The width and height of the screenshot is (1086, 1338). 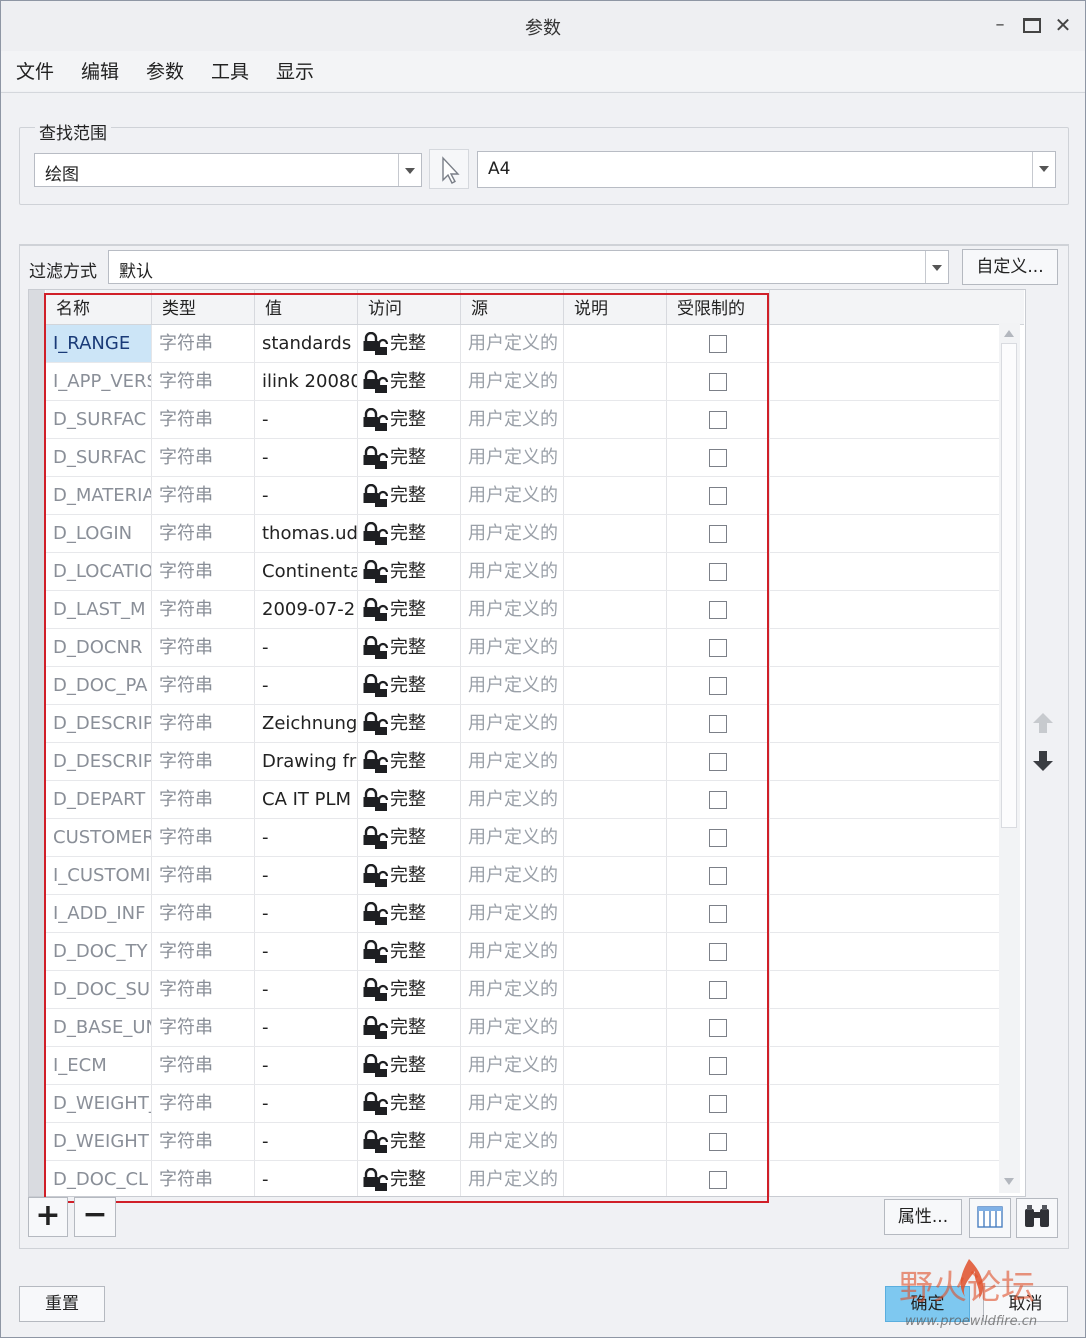 What do you see at coordinates (228, 170) in the screenshot?
I see `scope-dropdown: 绘图` at bounding box center [228, 170].